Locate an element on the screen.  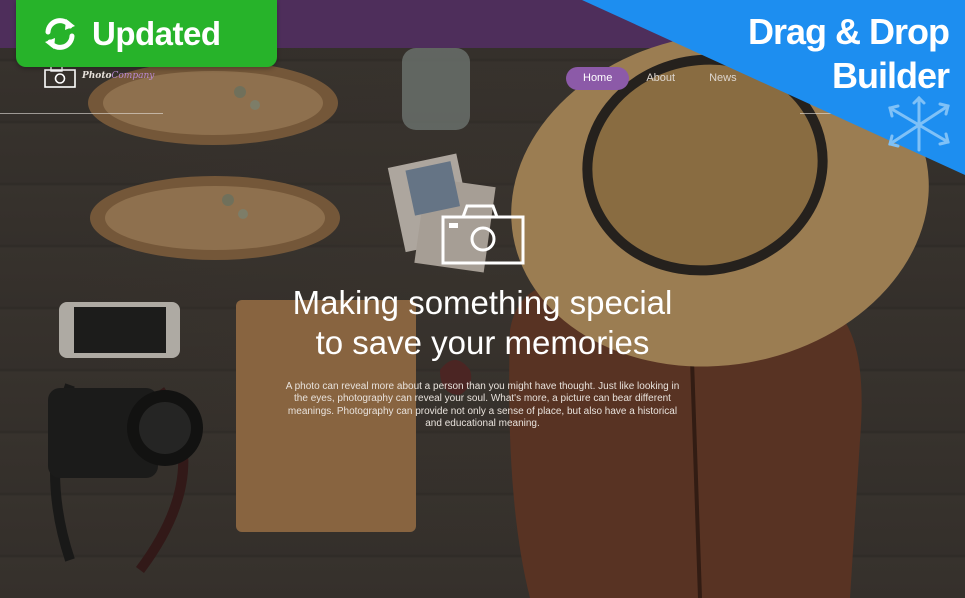
builder-label-line1: Drag & Drop is located at coordinates (848, 31).